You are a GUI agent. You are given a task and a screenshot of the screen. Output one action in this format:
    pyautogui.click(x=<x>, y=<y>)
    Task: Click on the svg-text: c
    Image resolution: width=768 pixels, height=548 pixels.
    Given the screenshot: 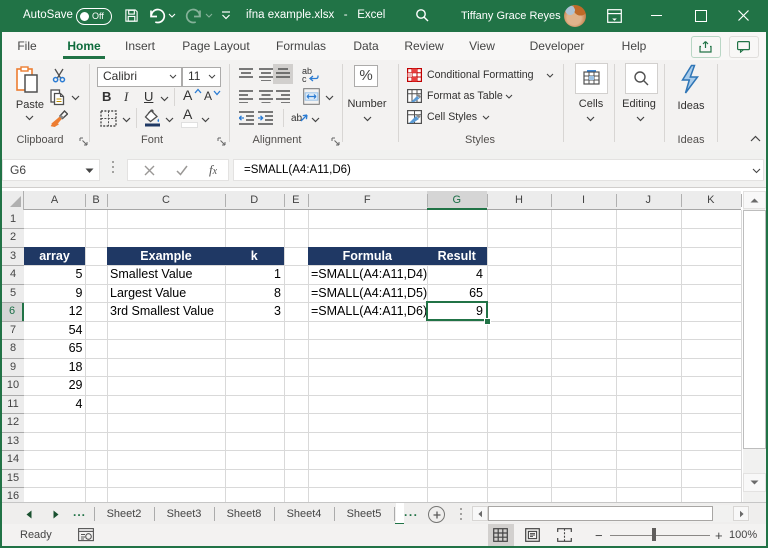 What is the action you would take?
    pyautogui.click(x=304, y=78)
    